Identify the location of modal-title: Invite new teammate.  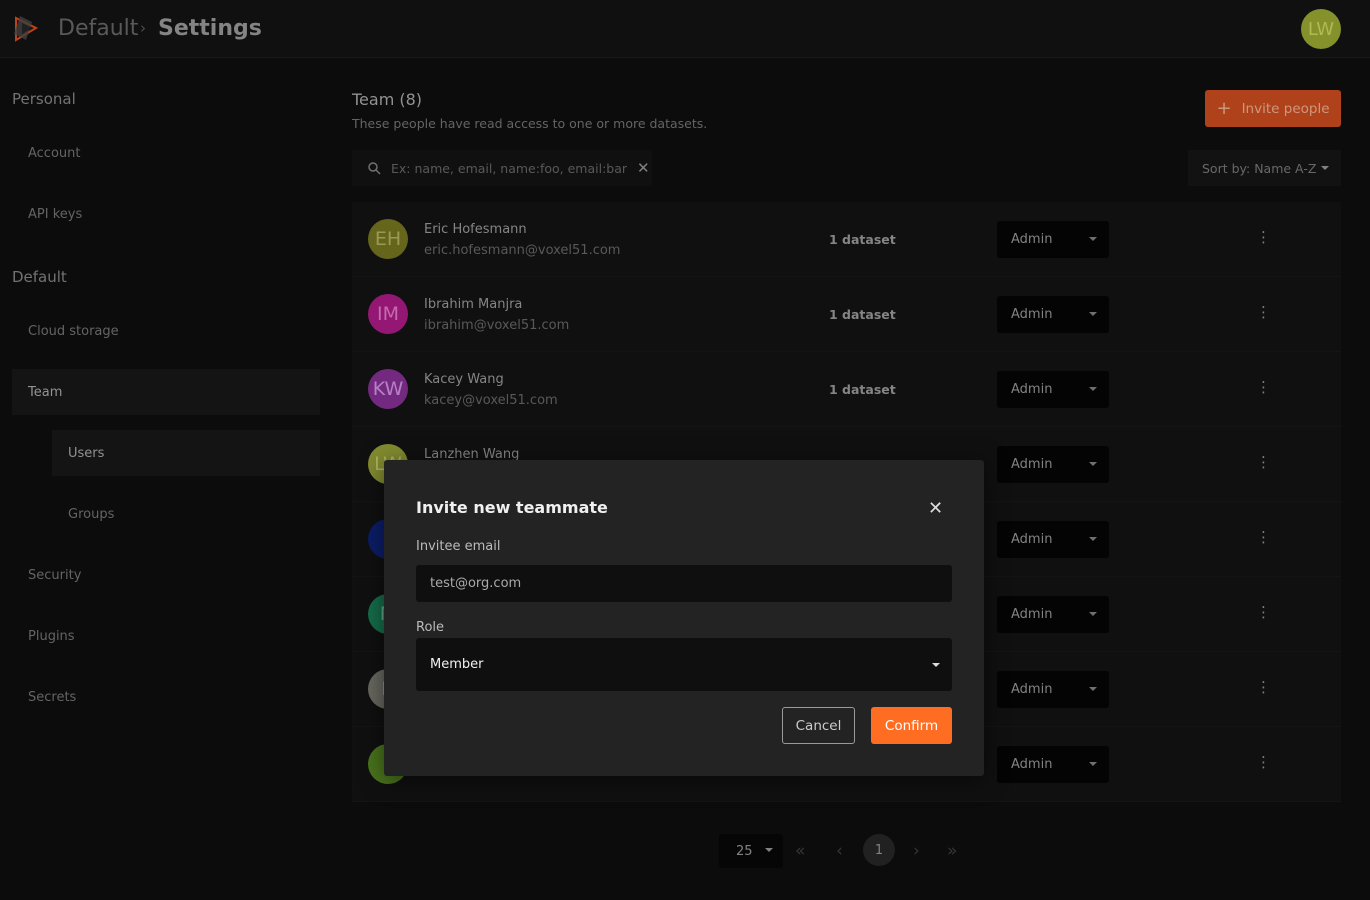
(512, 507).